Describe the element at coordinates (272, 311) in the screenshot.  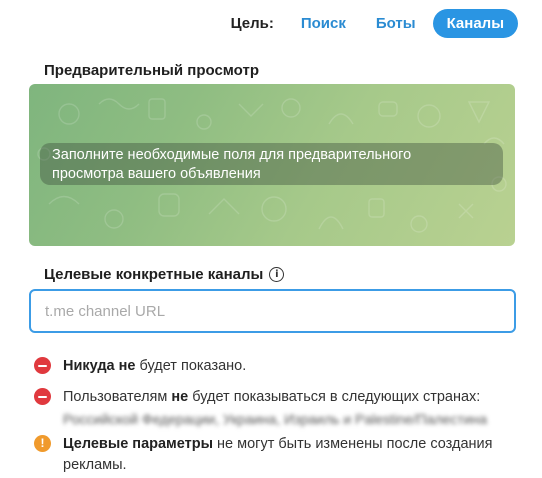
I see `channel-url-input` at that location.